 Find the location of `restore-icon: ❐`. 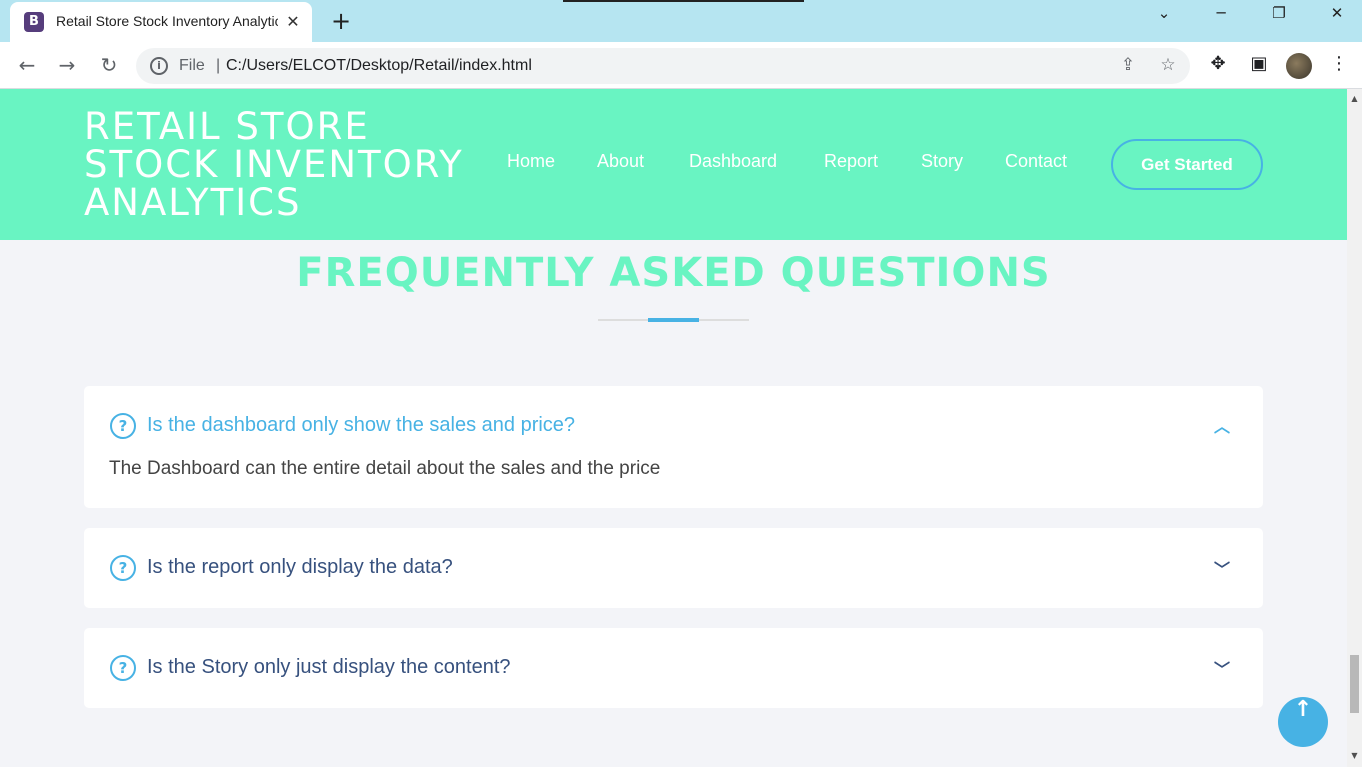

restore-icon: ❐ is located at coordinates (1279, 19).